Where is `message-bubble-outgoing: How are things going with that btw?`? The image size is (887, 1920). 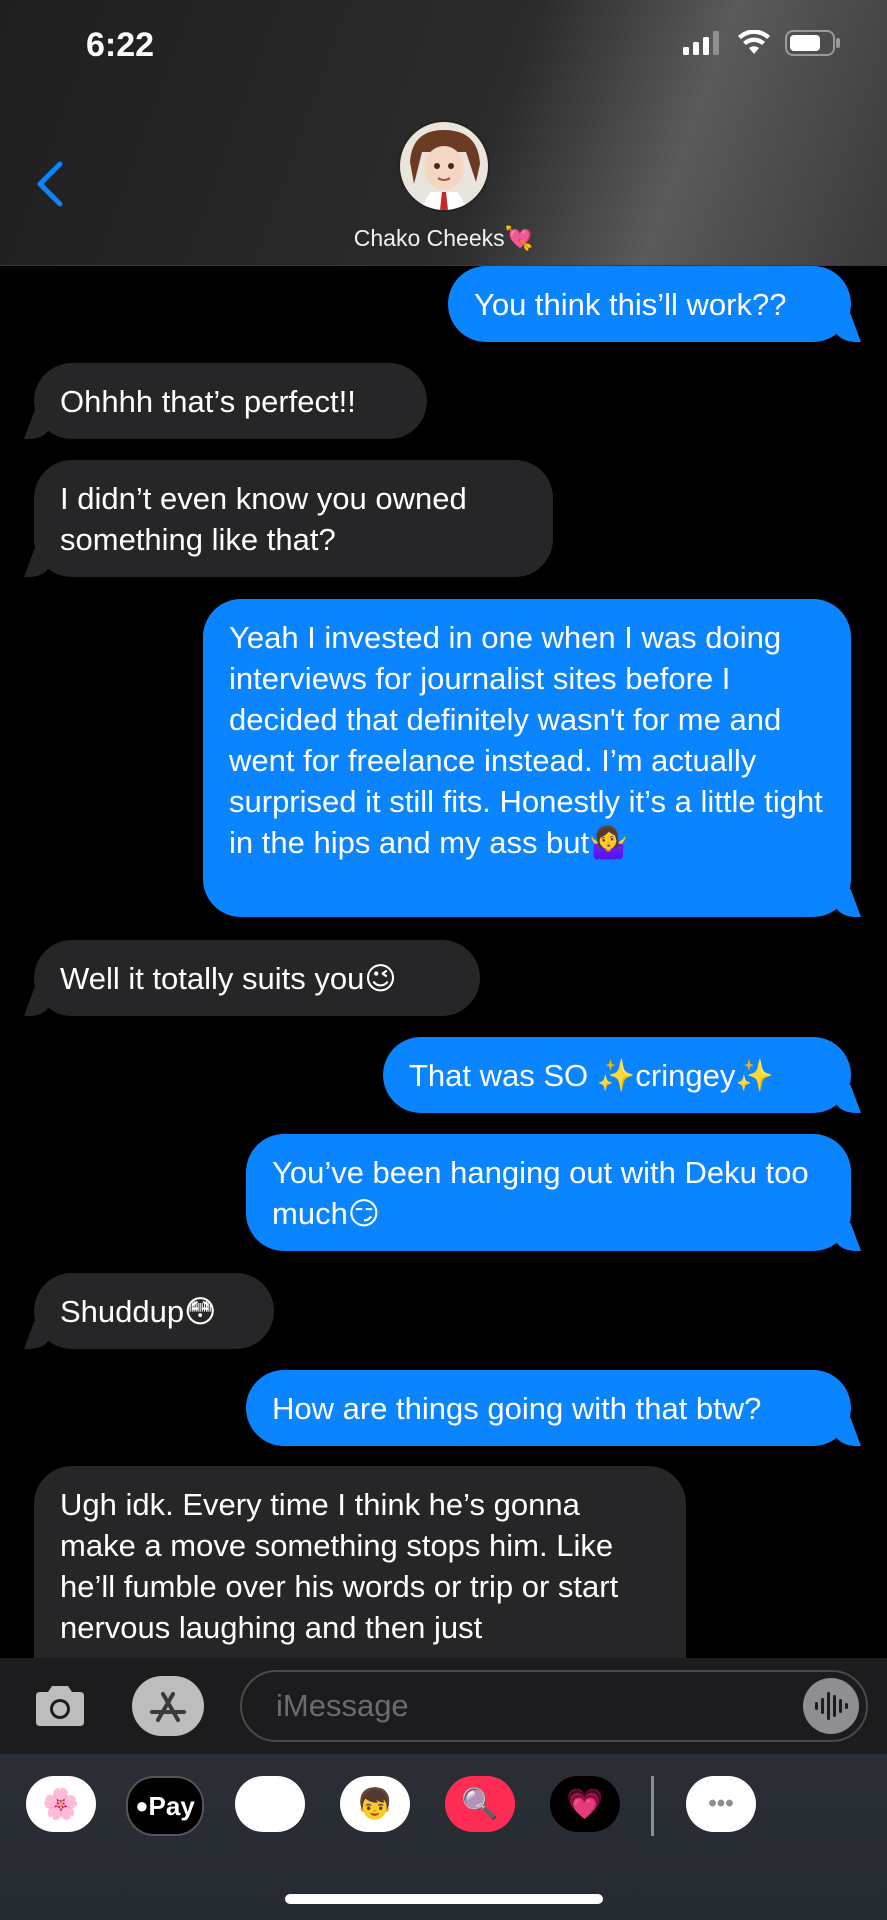
message-bubble-outgoing: How are things going with that btw? is located at coordinates (548, 1408).